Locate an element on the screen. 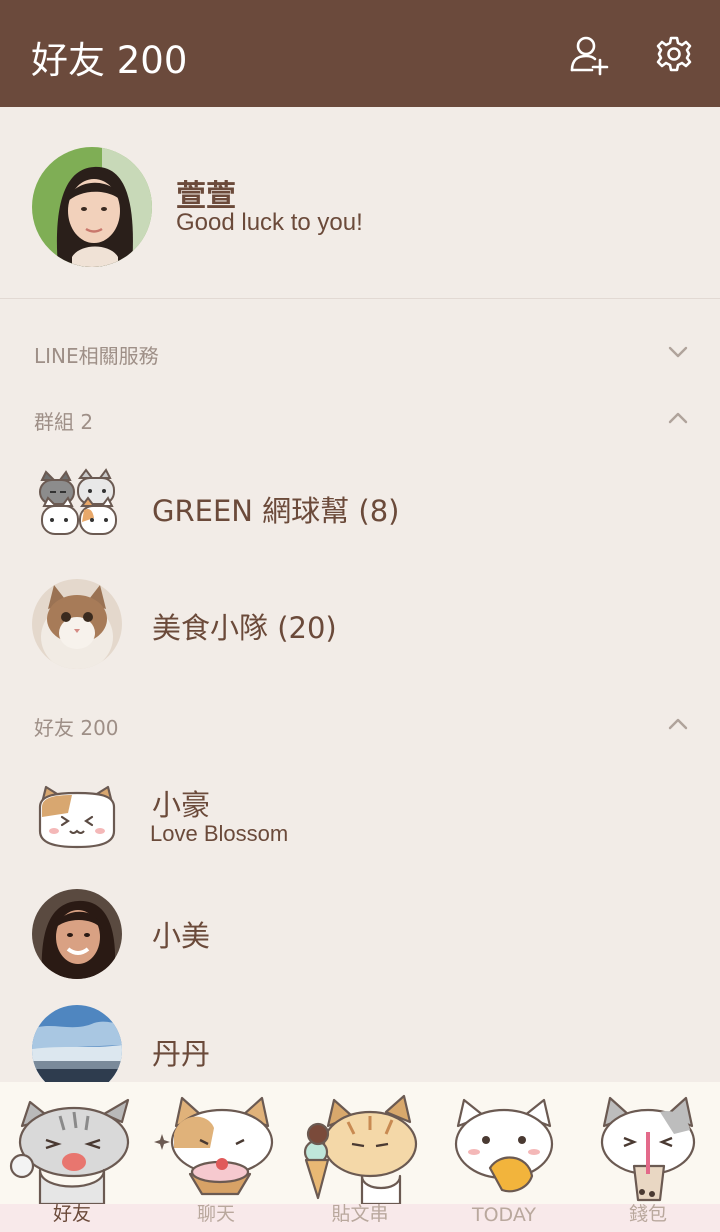 This screenshot has width=720, height=1232. group-avatar-cats is located at coordinates (77, 507).